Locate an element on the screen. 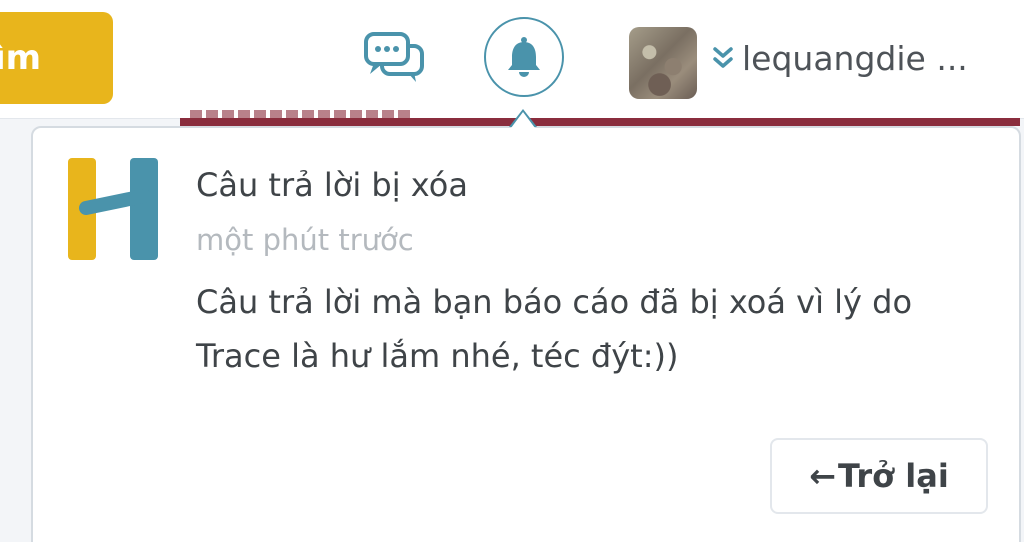  background-banner is located at coordinates (600, 122).